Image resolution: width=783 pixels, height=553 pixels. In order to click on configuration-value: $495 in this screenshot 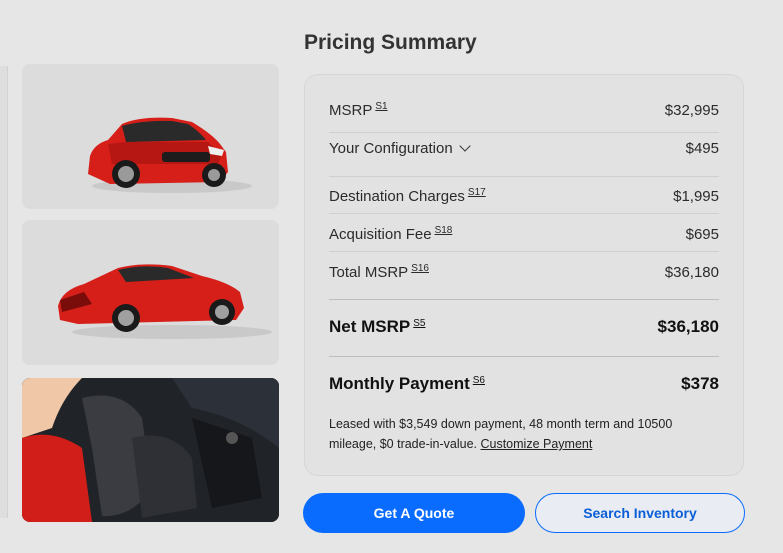, I will do `click(702, 148)`.